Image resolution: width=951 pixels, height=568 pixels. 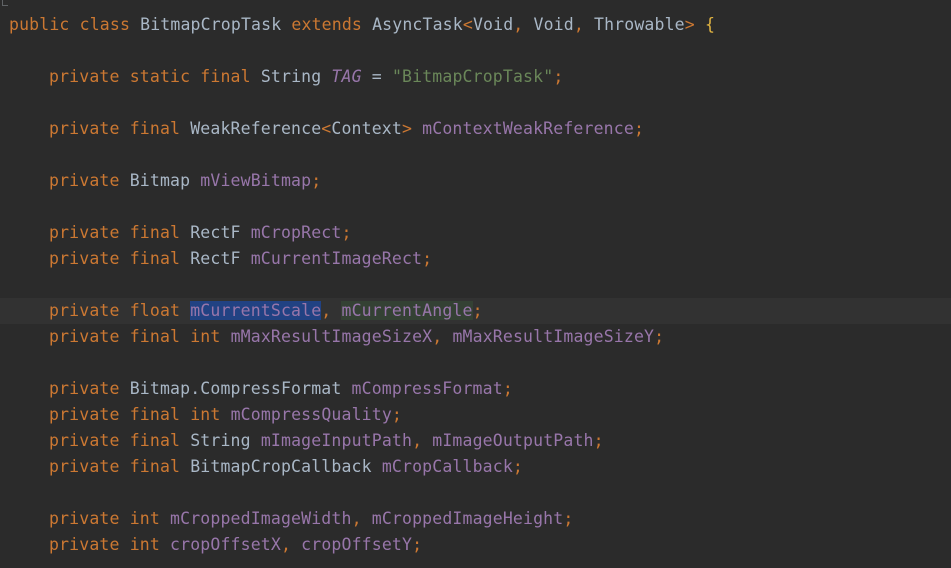 What do you see at coordinates (160, 180) in the screenshot?
I see `type-name: Bitmap` at bounding box center [160, 180].